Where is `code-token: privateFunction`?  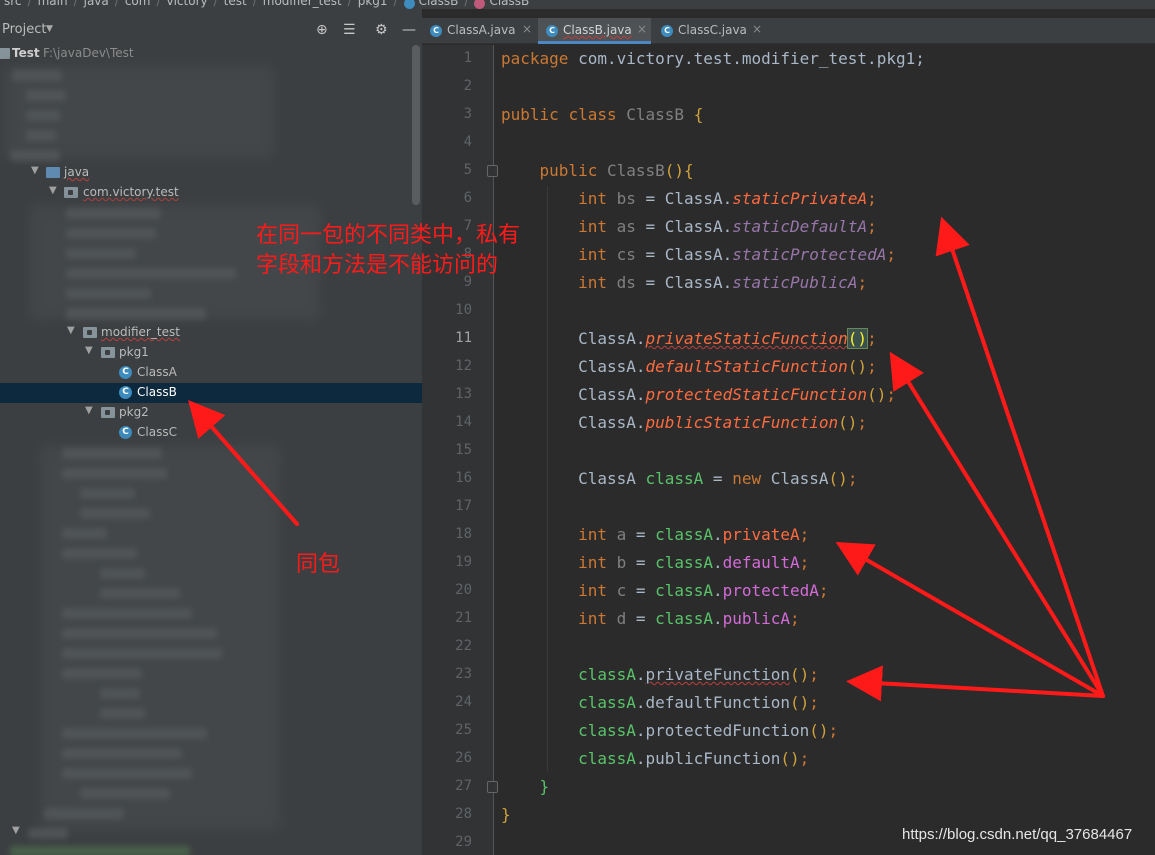
code-token: privateFunction is located at coordinates (718, 674).